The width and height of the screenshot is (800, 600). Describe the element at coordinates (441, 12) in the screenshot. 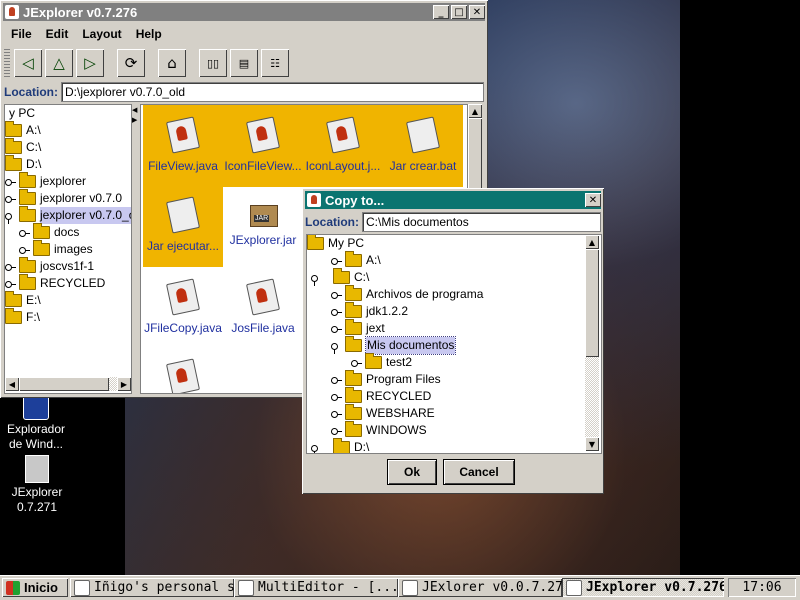

I see `minimize-button: _` at that location.